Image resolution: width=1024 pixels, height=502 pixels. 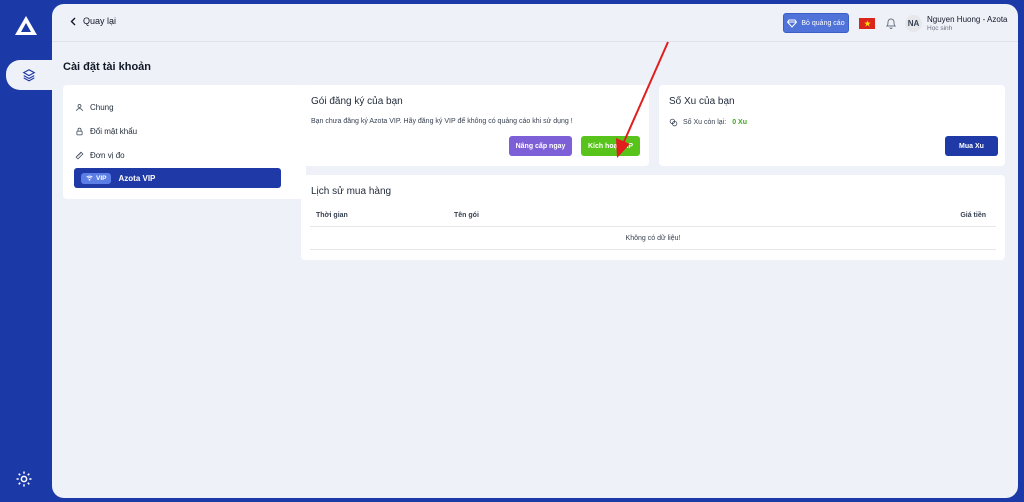 What do you see at coordinates (177, 155) in the screenshot?
I see `menu-item-units: Đơn vị đo` at bounding box center [177, 155].